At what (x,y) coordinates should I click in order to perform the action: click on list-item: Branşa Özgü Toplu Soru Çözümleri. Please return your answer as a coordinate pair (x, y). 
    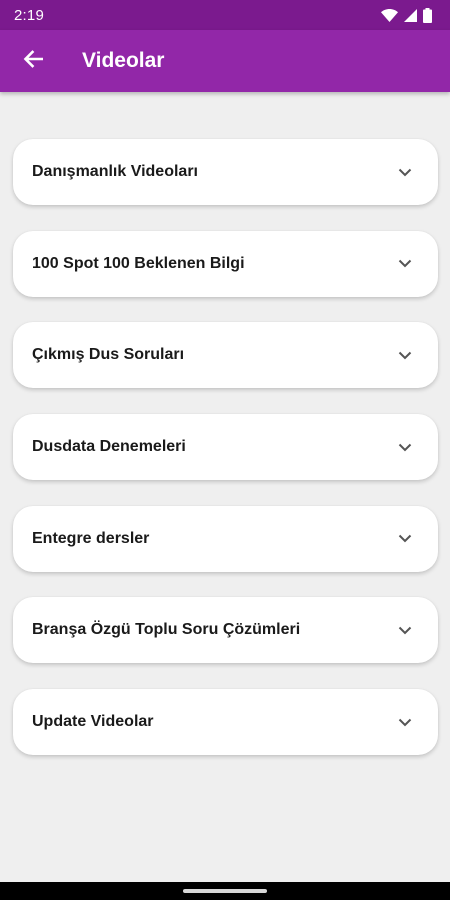
    Looking at the image, I should click on (225, 630).